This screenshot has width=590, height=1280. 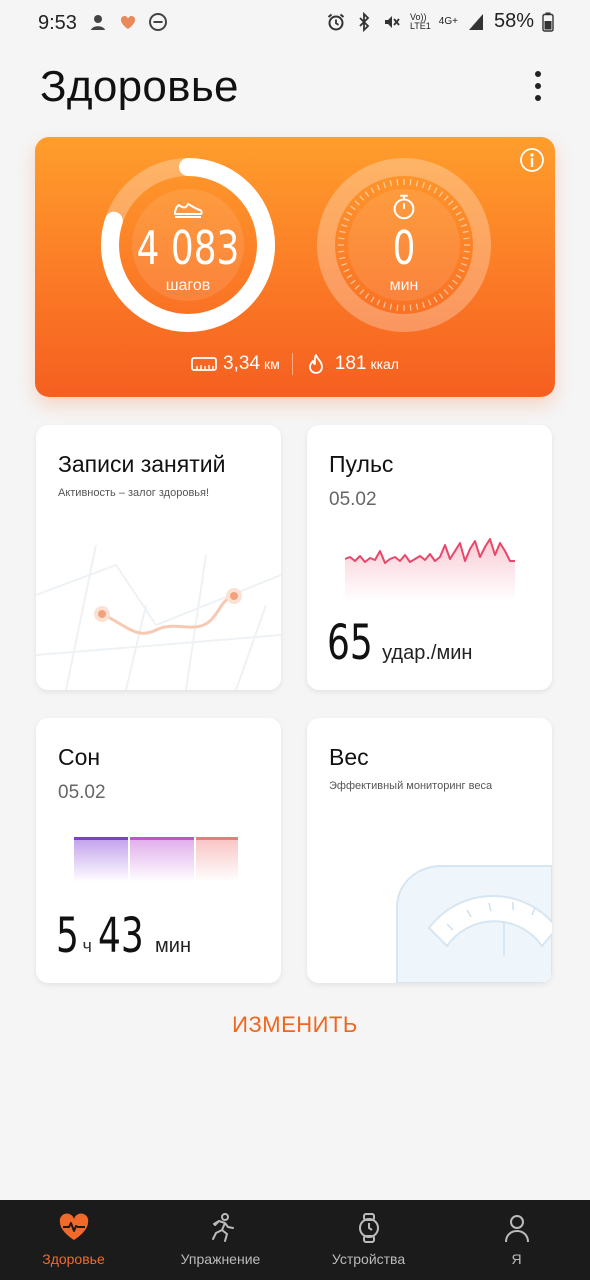 What do you see at coordinates (101, 860) in the screenshot?
I see `sleep-stage-deep` at bounding box center [101, 860].